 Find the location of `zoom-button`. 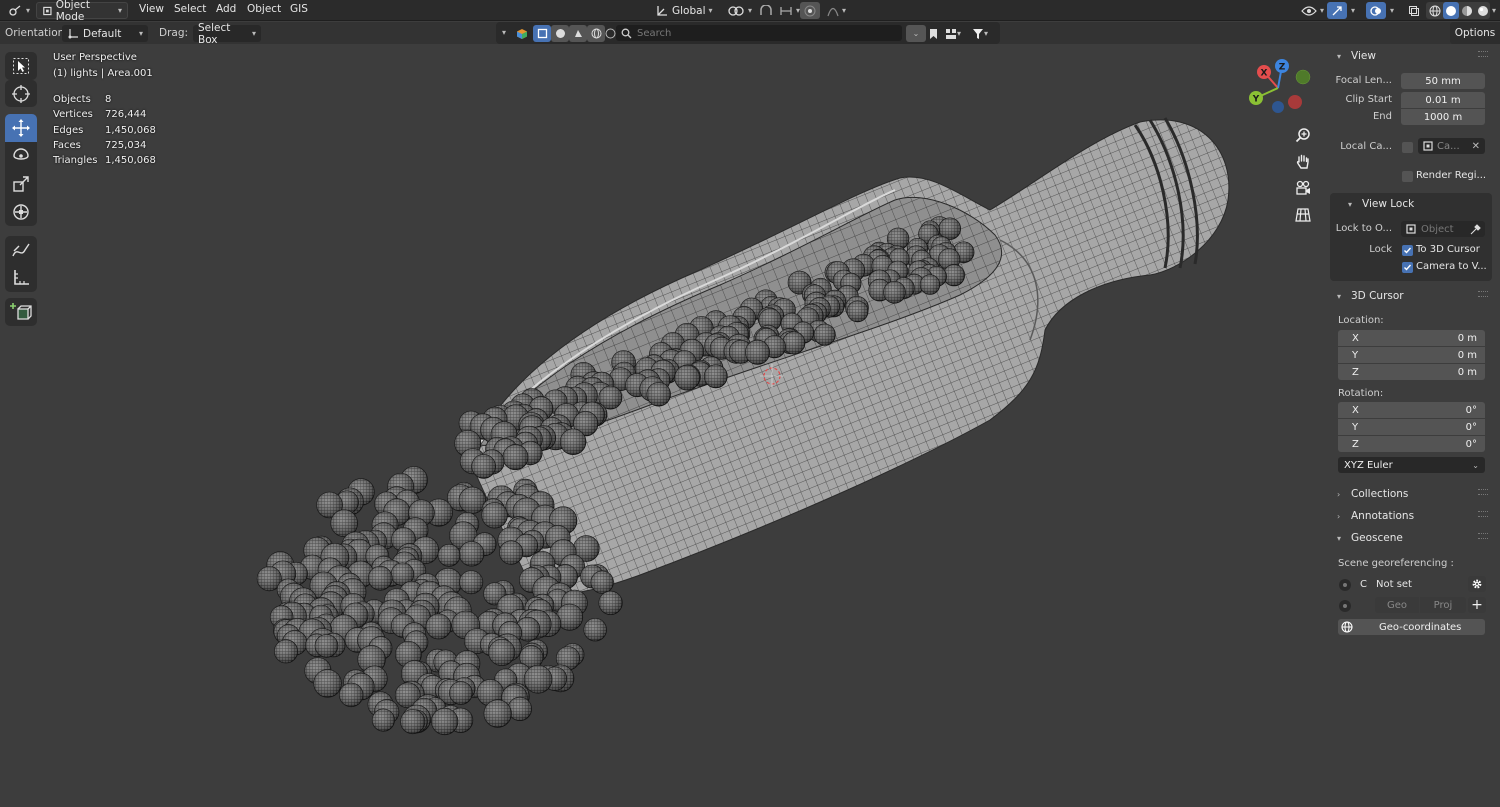

zoom-button is located at coordinates (1303, 135).